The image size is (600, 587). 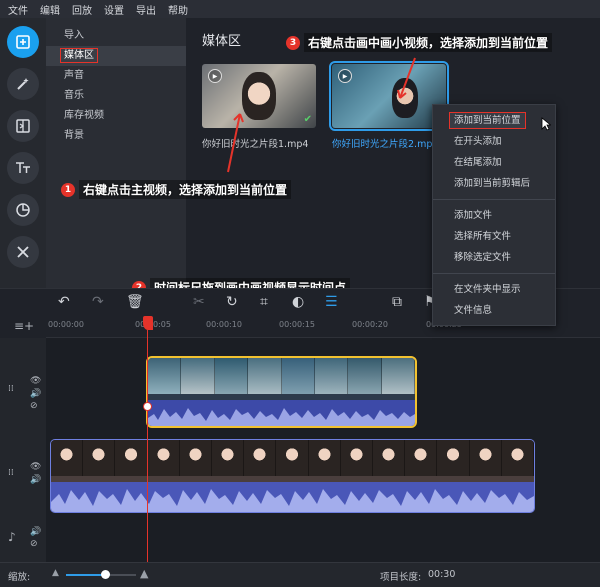 What do you see at coordinates (64, 302) in the screenshot?
I see `undo-icon: ↶` at bounding box center [64, 302].